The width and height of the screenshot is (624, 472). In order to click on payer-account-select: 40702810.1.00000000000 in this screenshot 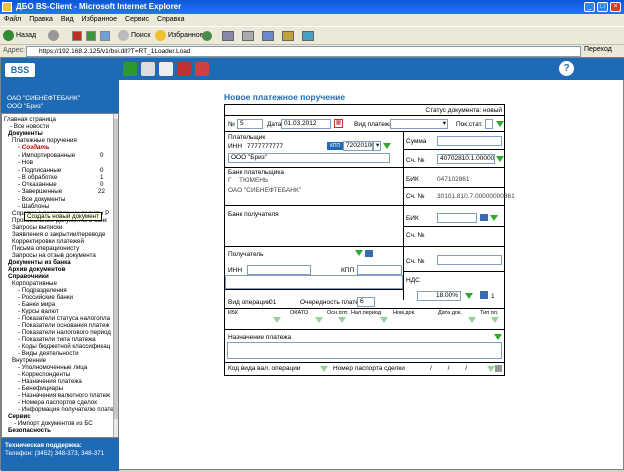, I will do `click(466, 159)`.